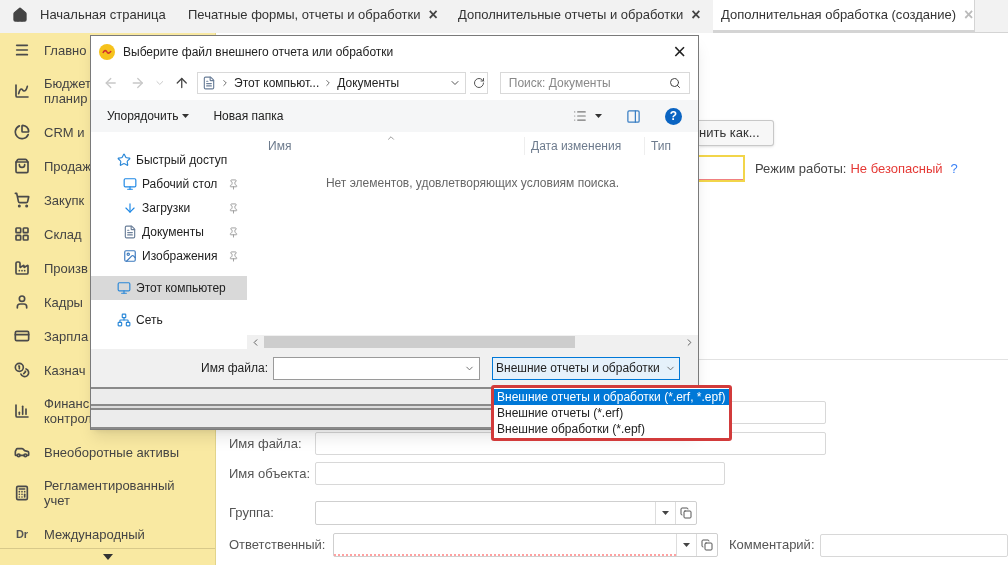 The height and width of the screenshot is (565, 1008). Describe the element at coordinates (368, 82) in the screenshot. I see `breadcrumb: Документы` at that location.